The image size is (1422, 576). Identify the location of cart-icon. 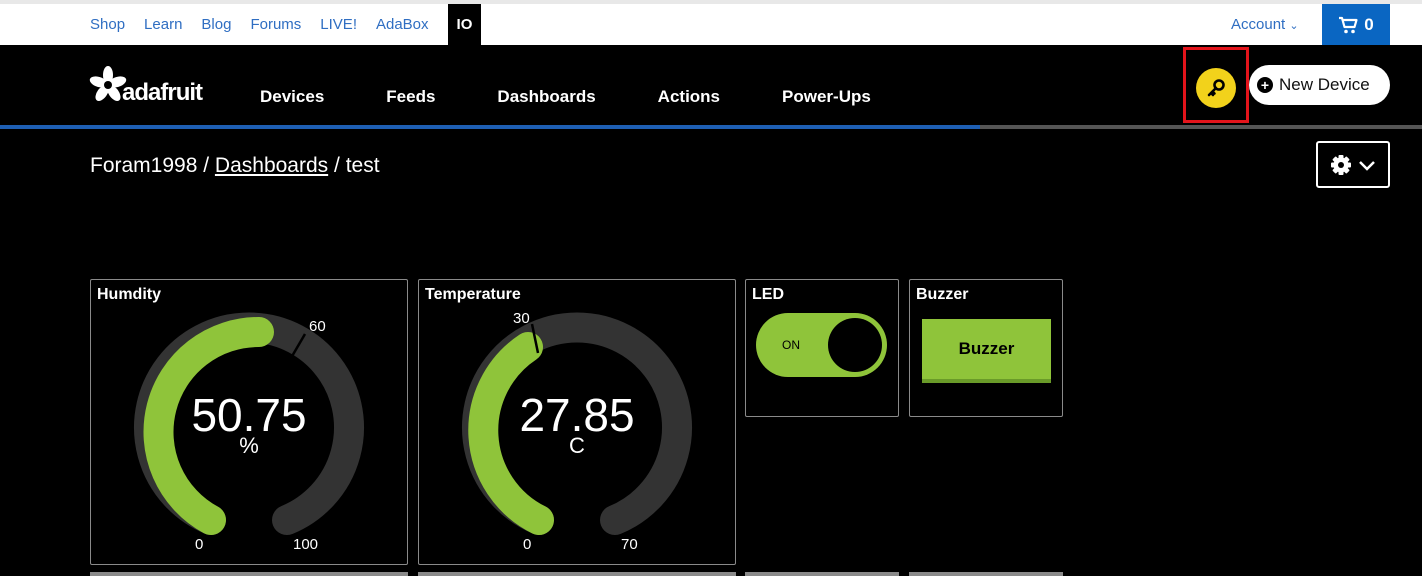
(1348, 24).